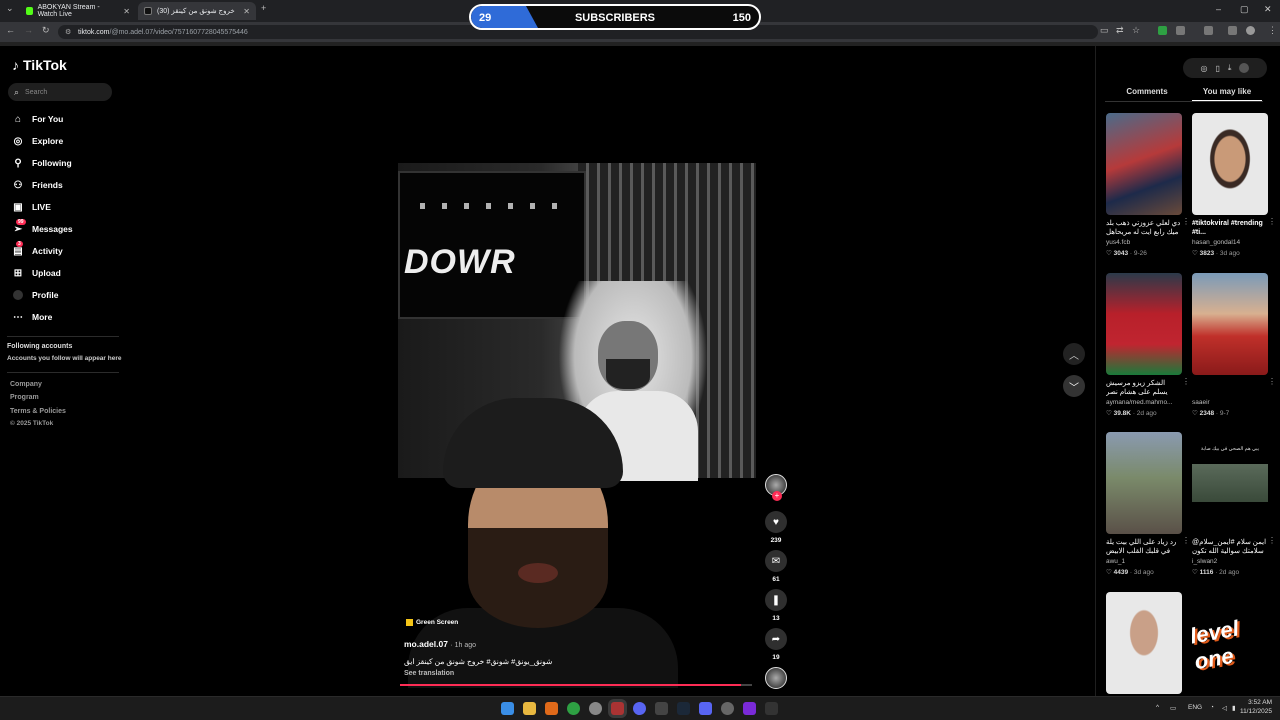 Image resolution: width=1280 pixels, height=720 pixels. What do you see at coordinates (28, 30) in the screenshot?
I see `forward-icon: →` at bounding box center [28, 30].